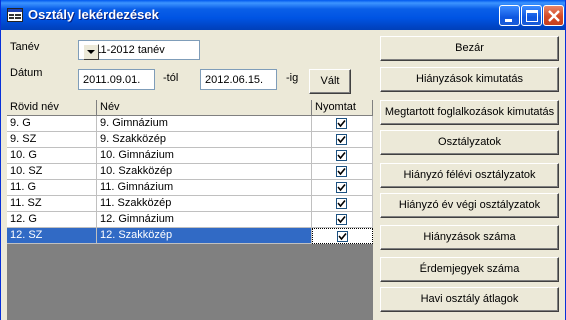 The height and width of the screenshot is (320, 566). Describe the element at coordinates (204, 204) in the screenshot. I see `cell-name: 11. Szakközép` at that location.